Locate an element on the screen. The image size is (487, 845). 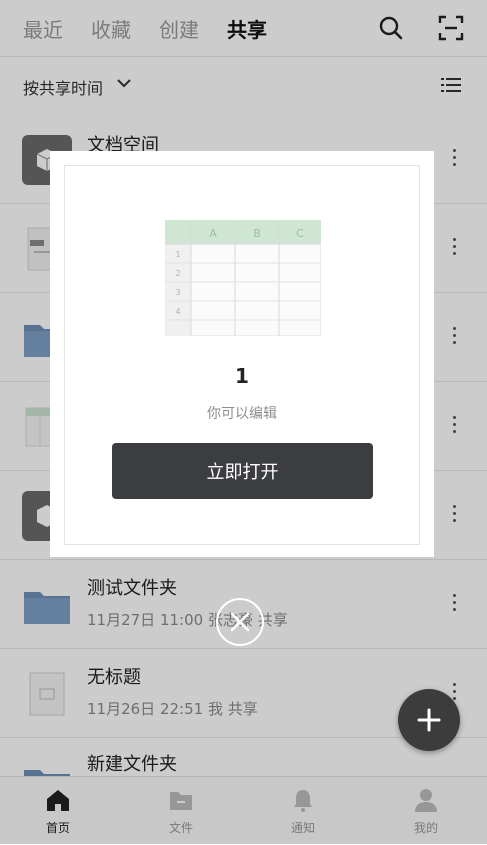
close-icon is located at coordinates (240, 622).